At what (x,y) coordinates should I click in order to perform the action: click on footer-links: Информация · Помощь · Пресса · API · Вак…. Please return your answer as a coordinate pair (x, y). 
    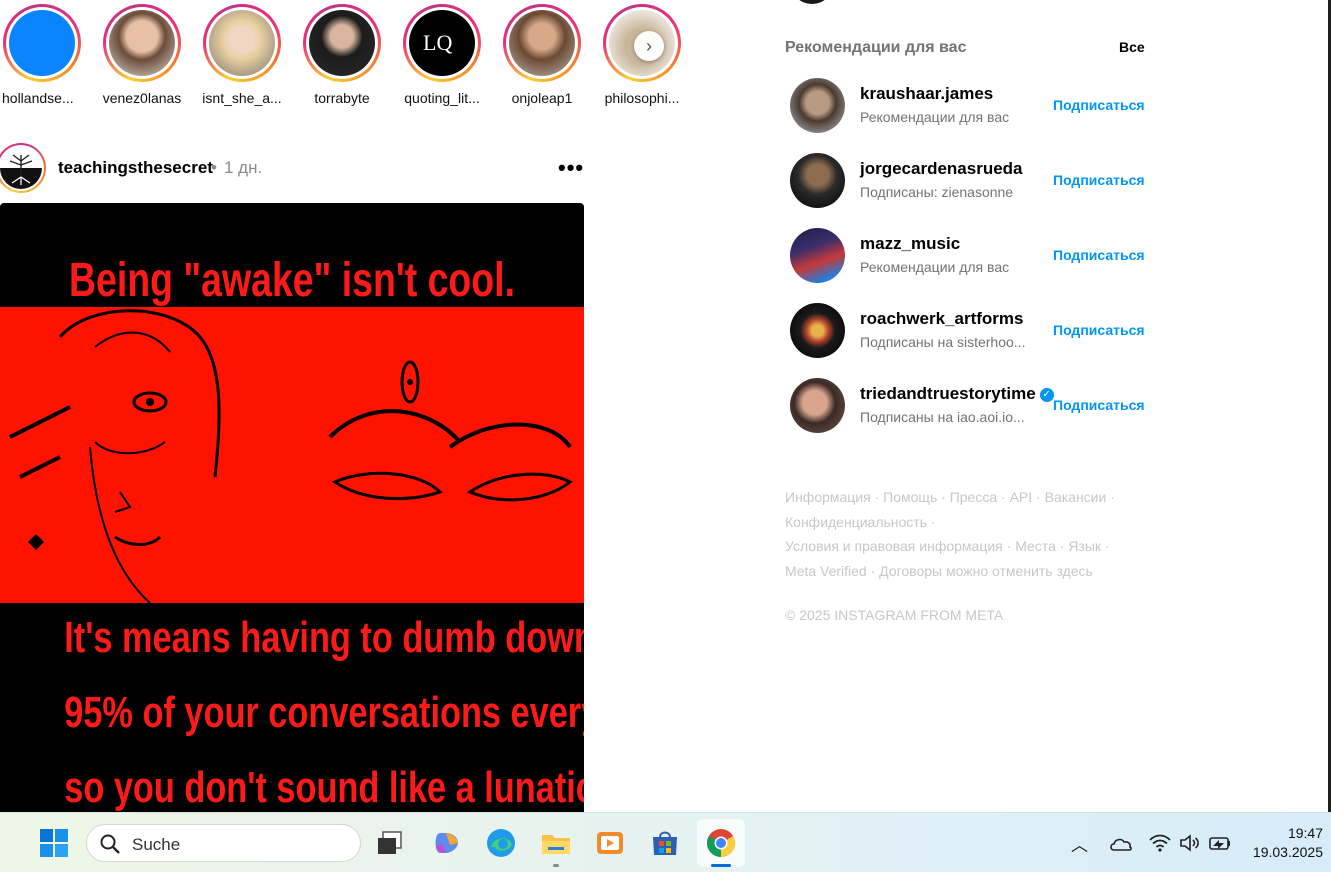
    Looking at the image, I should click on (950, 534).